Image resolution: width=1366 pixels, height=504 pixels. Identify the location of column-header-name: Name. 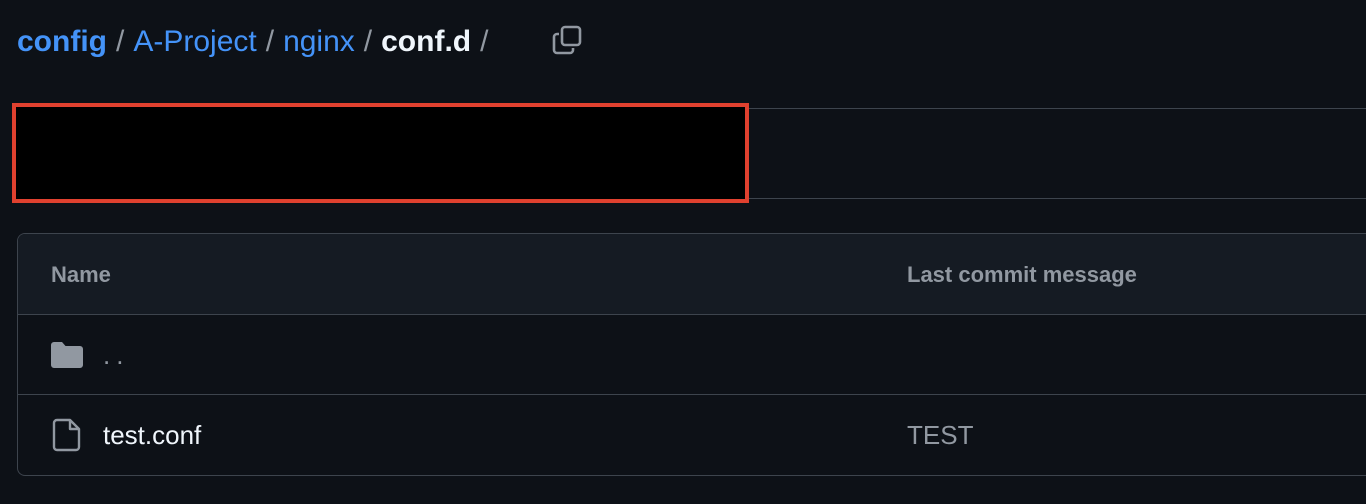
(81, 274).